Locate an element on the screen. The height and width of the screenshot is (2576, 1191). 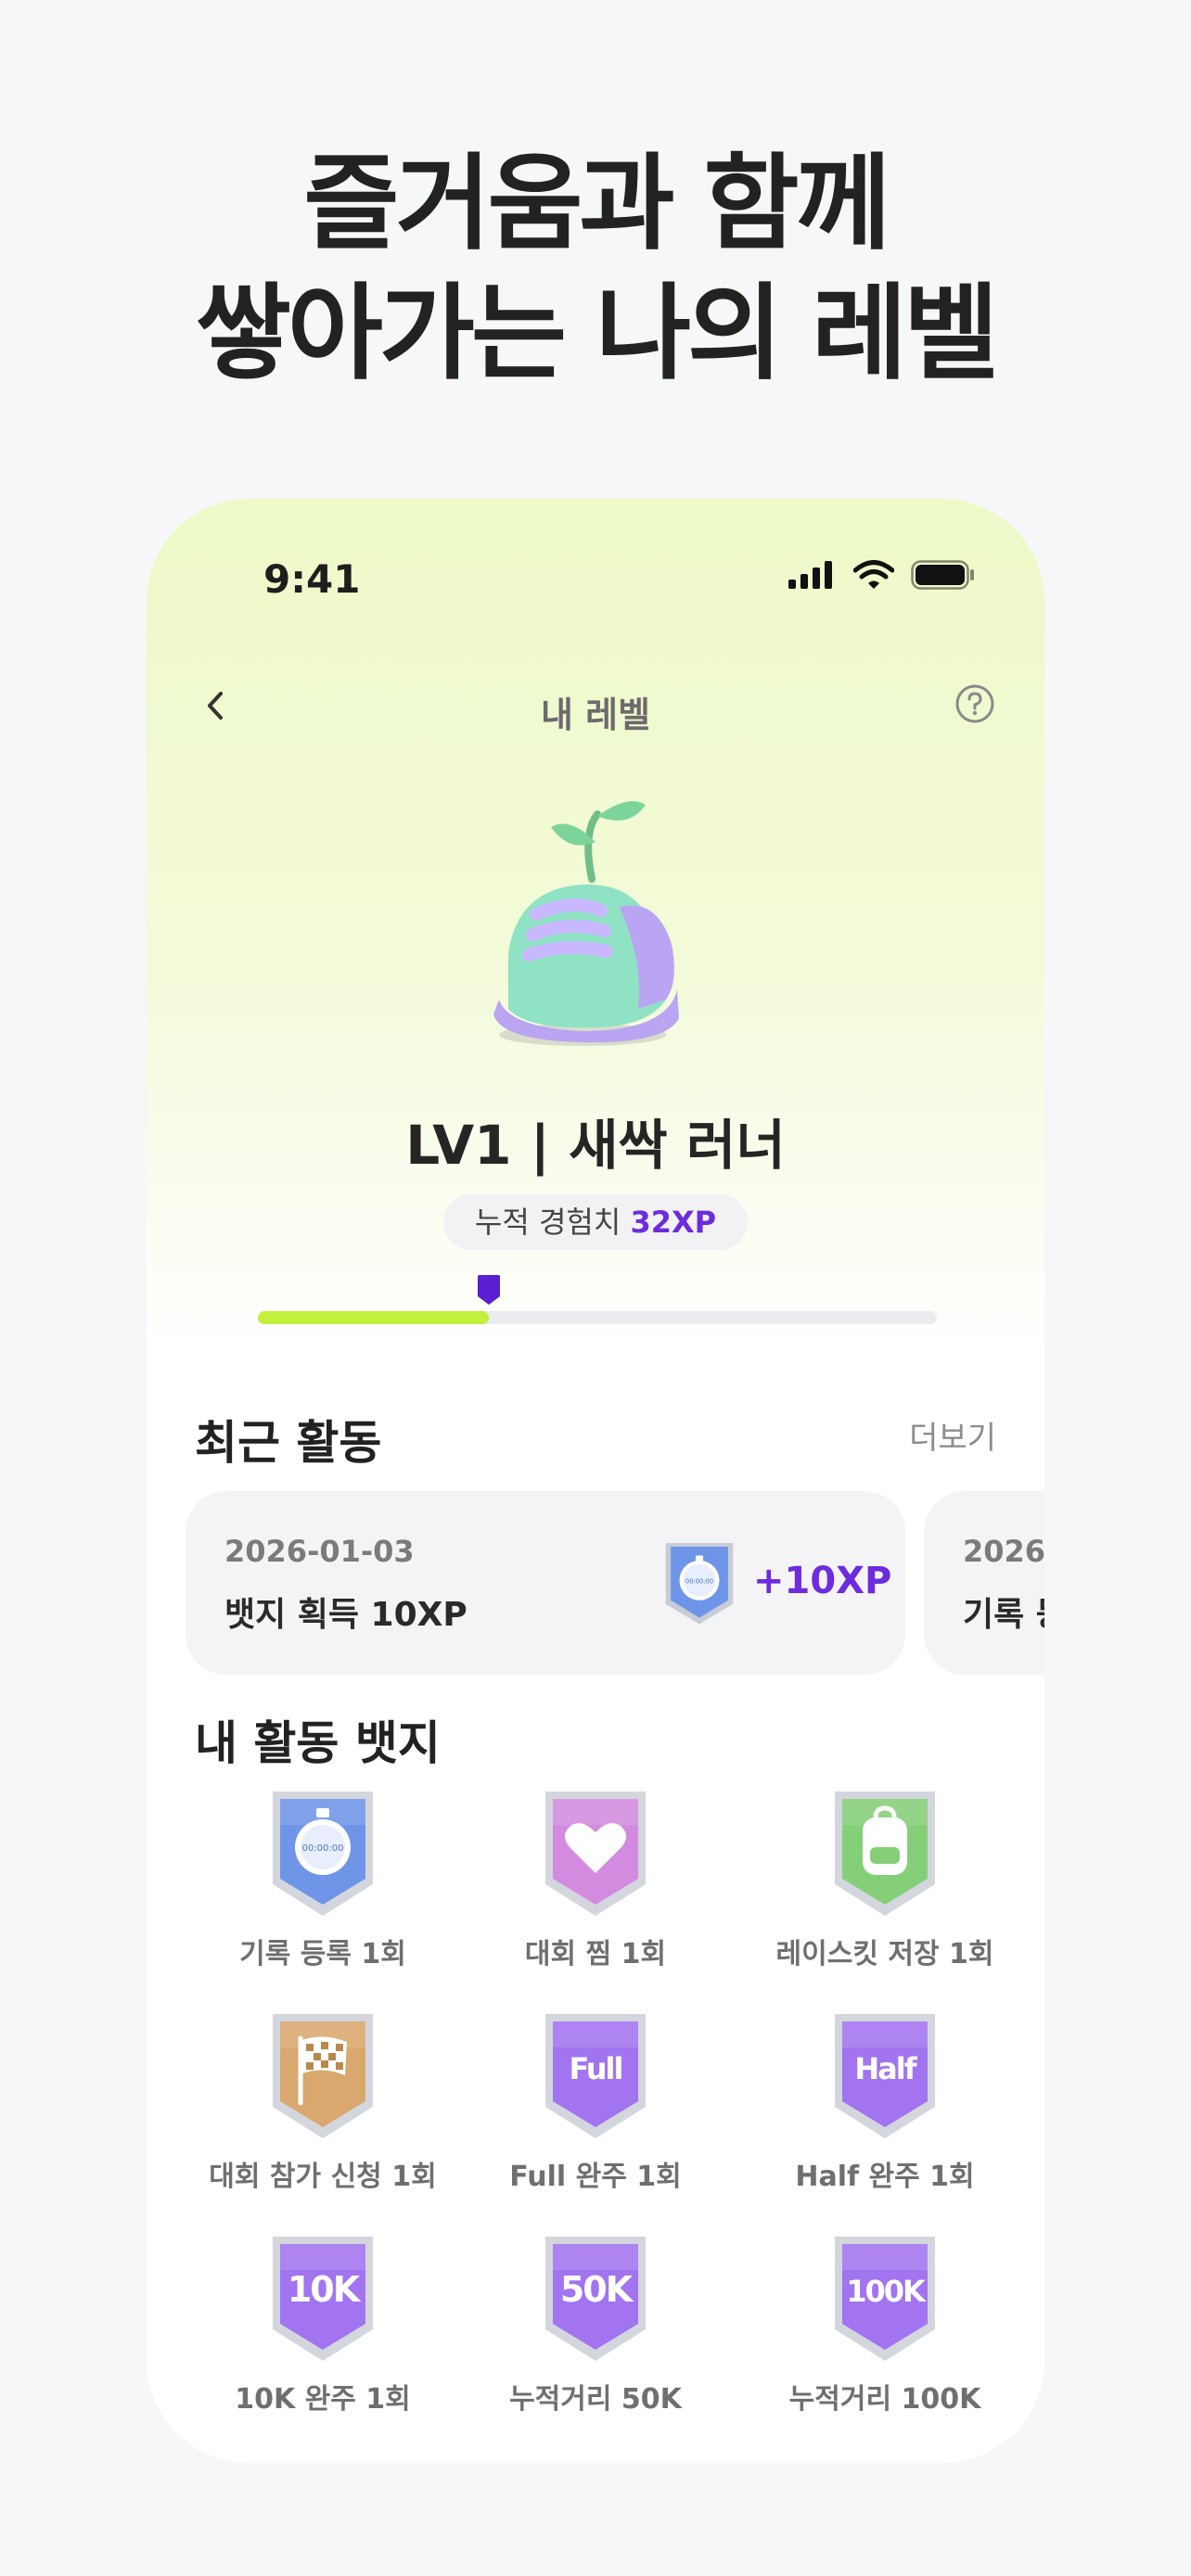
activity-description: 기록 등 is located at coordinates (1003, 1615).